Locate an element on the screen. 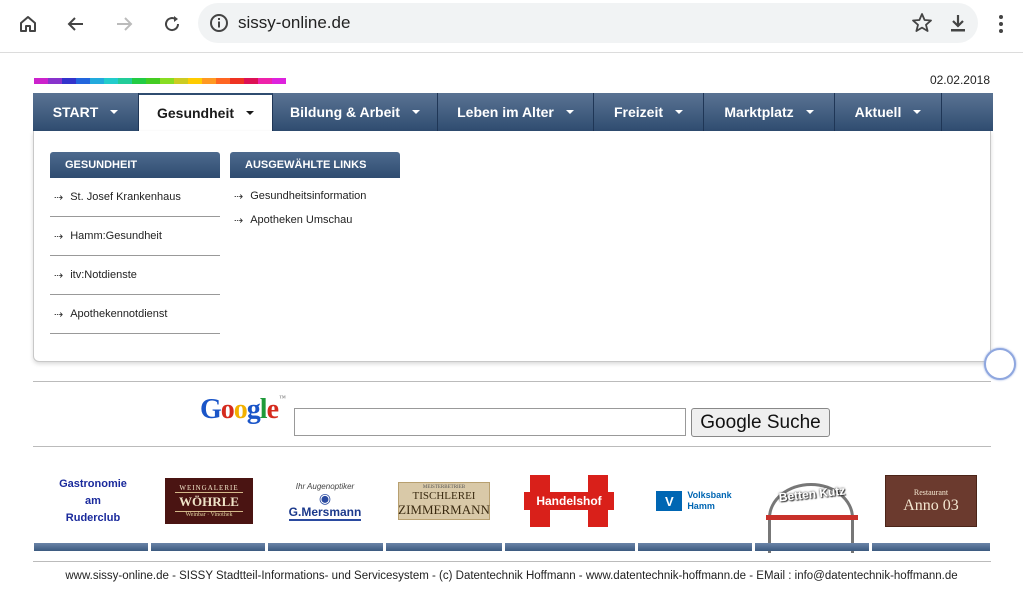 This screenshot has width=1023, height=602. nav-item-freizeit: Freizeit is located at coordinates (649, 112).